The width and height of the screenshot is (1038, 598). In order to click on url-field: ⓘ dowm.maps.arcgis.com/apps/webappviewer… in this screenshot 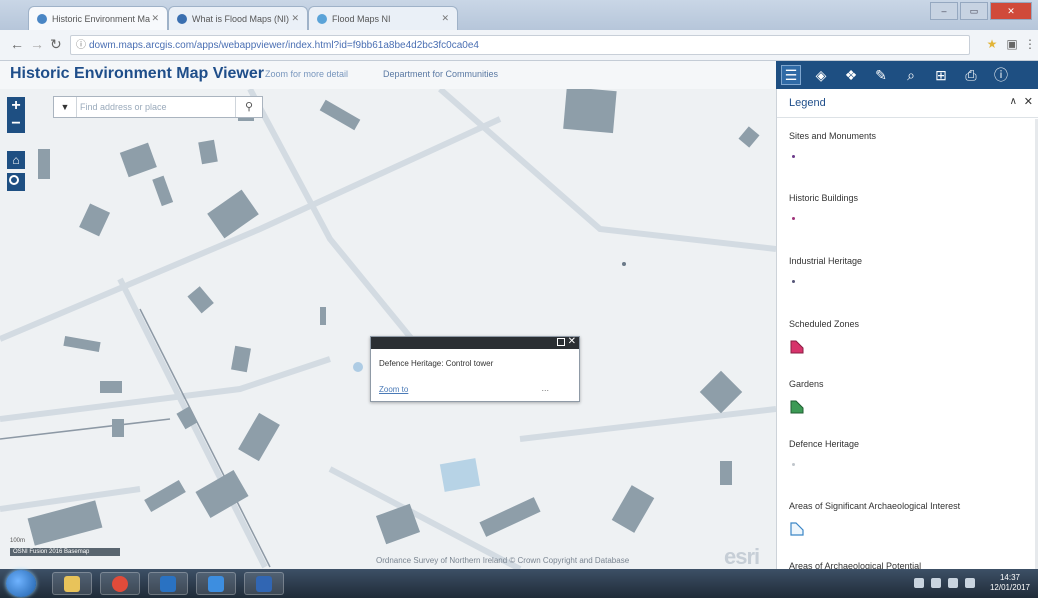, I will do `click(520, 45)`.